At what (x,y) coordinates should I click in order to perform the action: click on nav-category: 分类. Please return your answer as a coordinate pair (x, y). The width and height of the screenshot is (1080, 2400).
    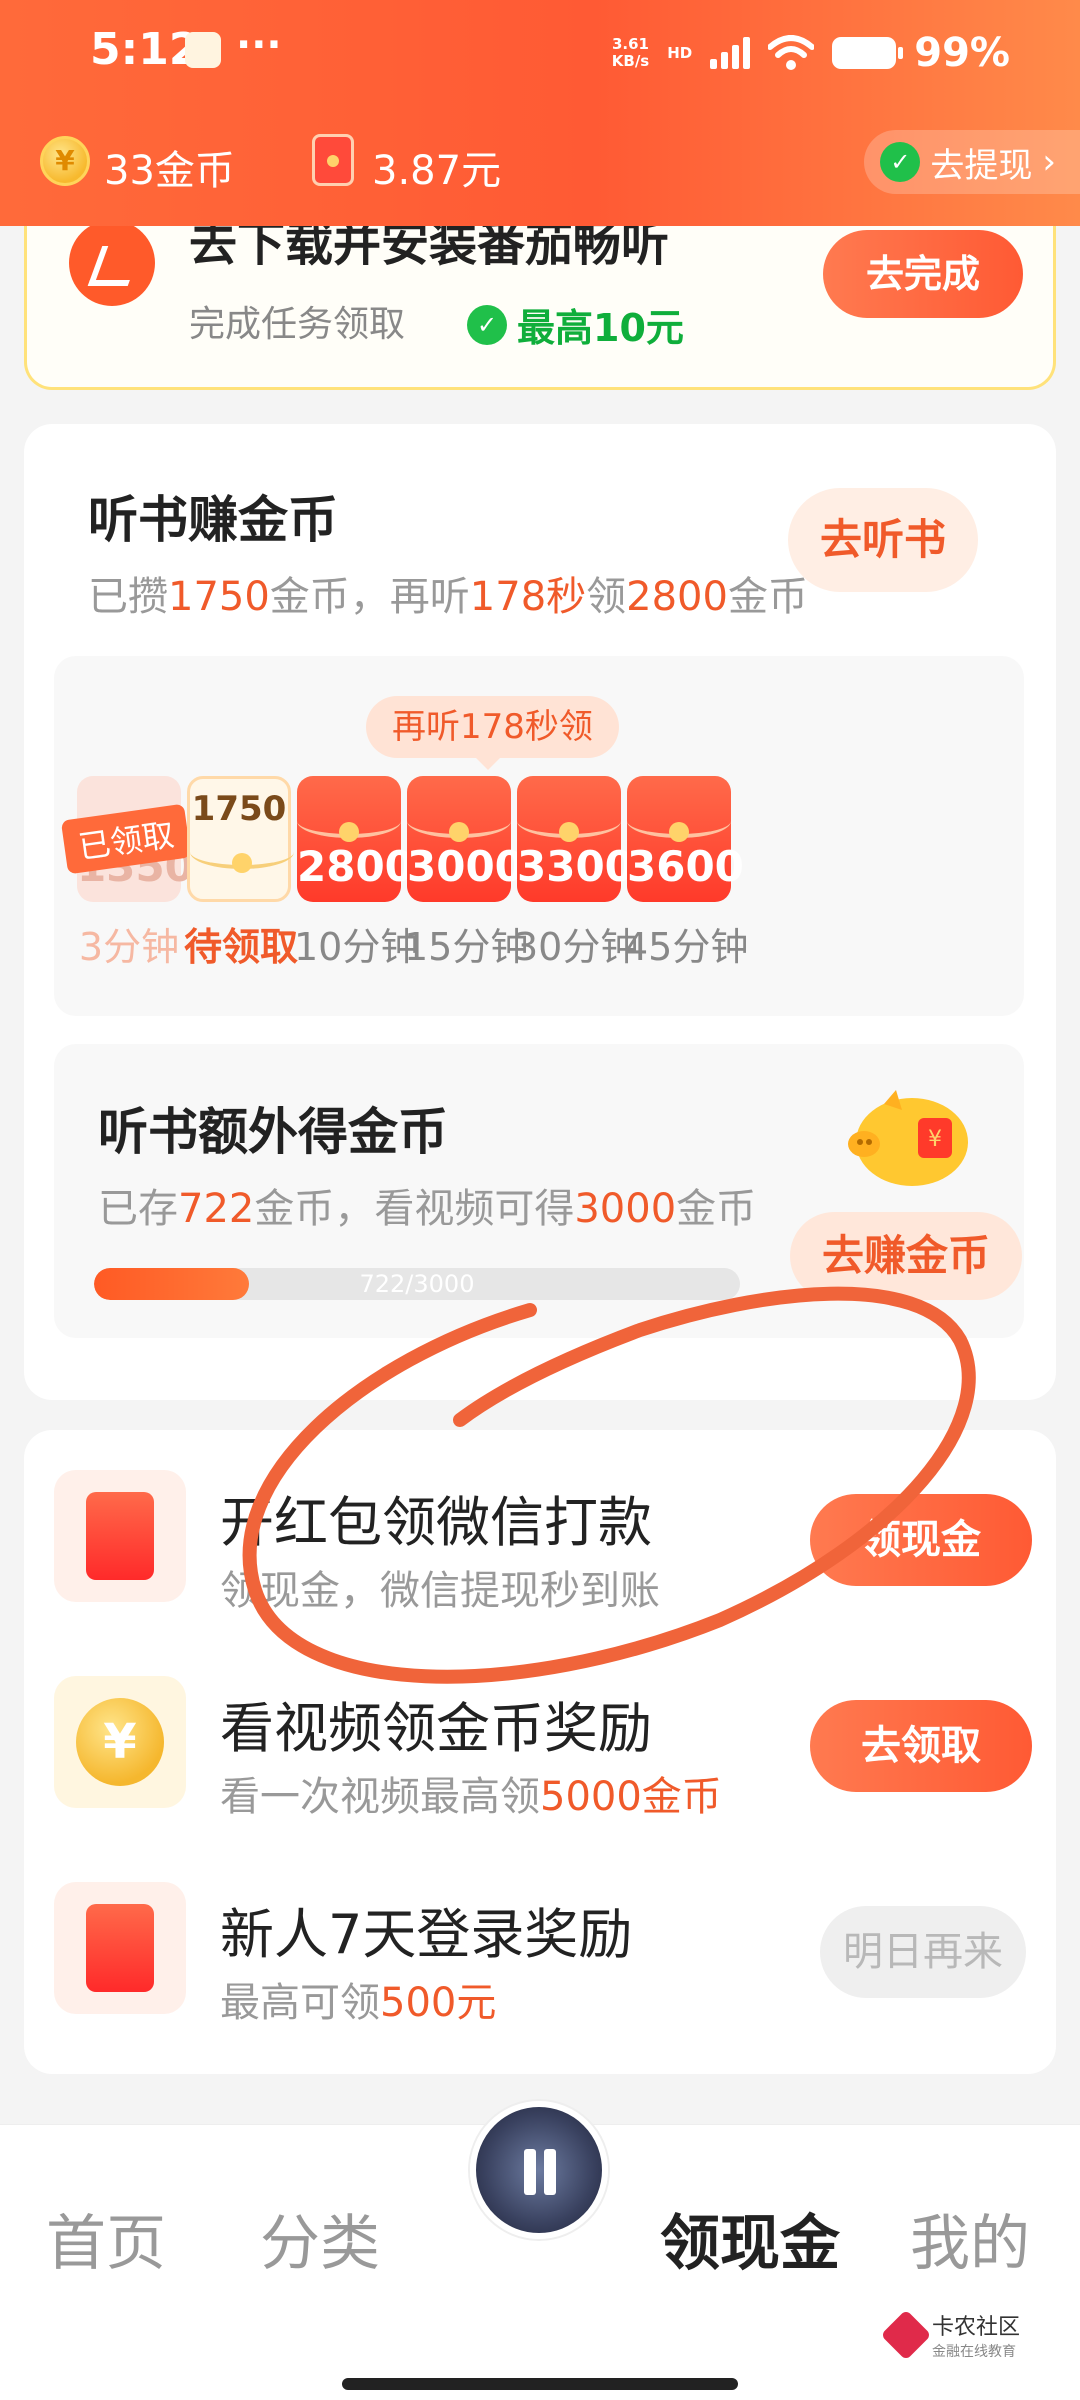
    Looking at the image, I should click on (320, 2238).